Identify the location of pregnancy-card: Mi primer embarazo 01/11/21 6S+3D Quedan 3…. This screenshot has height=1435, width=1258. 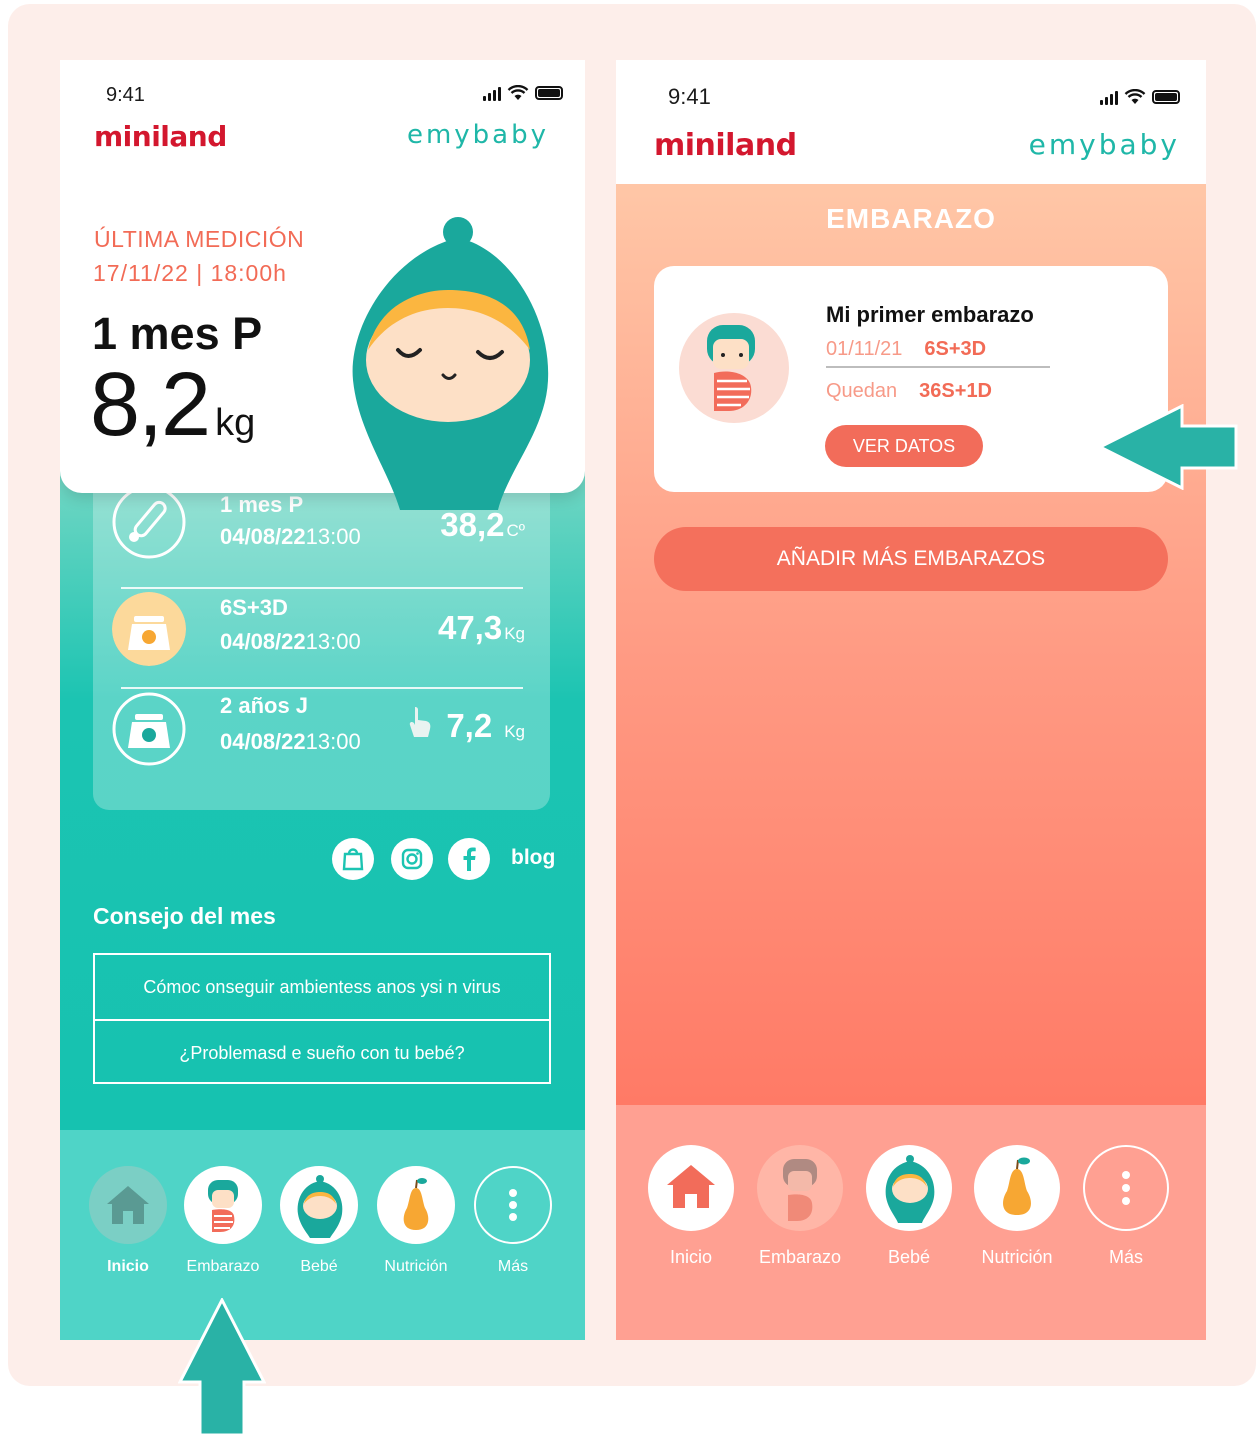
(911, 379).